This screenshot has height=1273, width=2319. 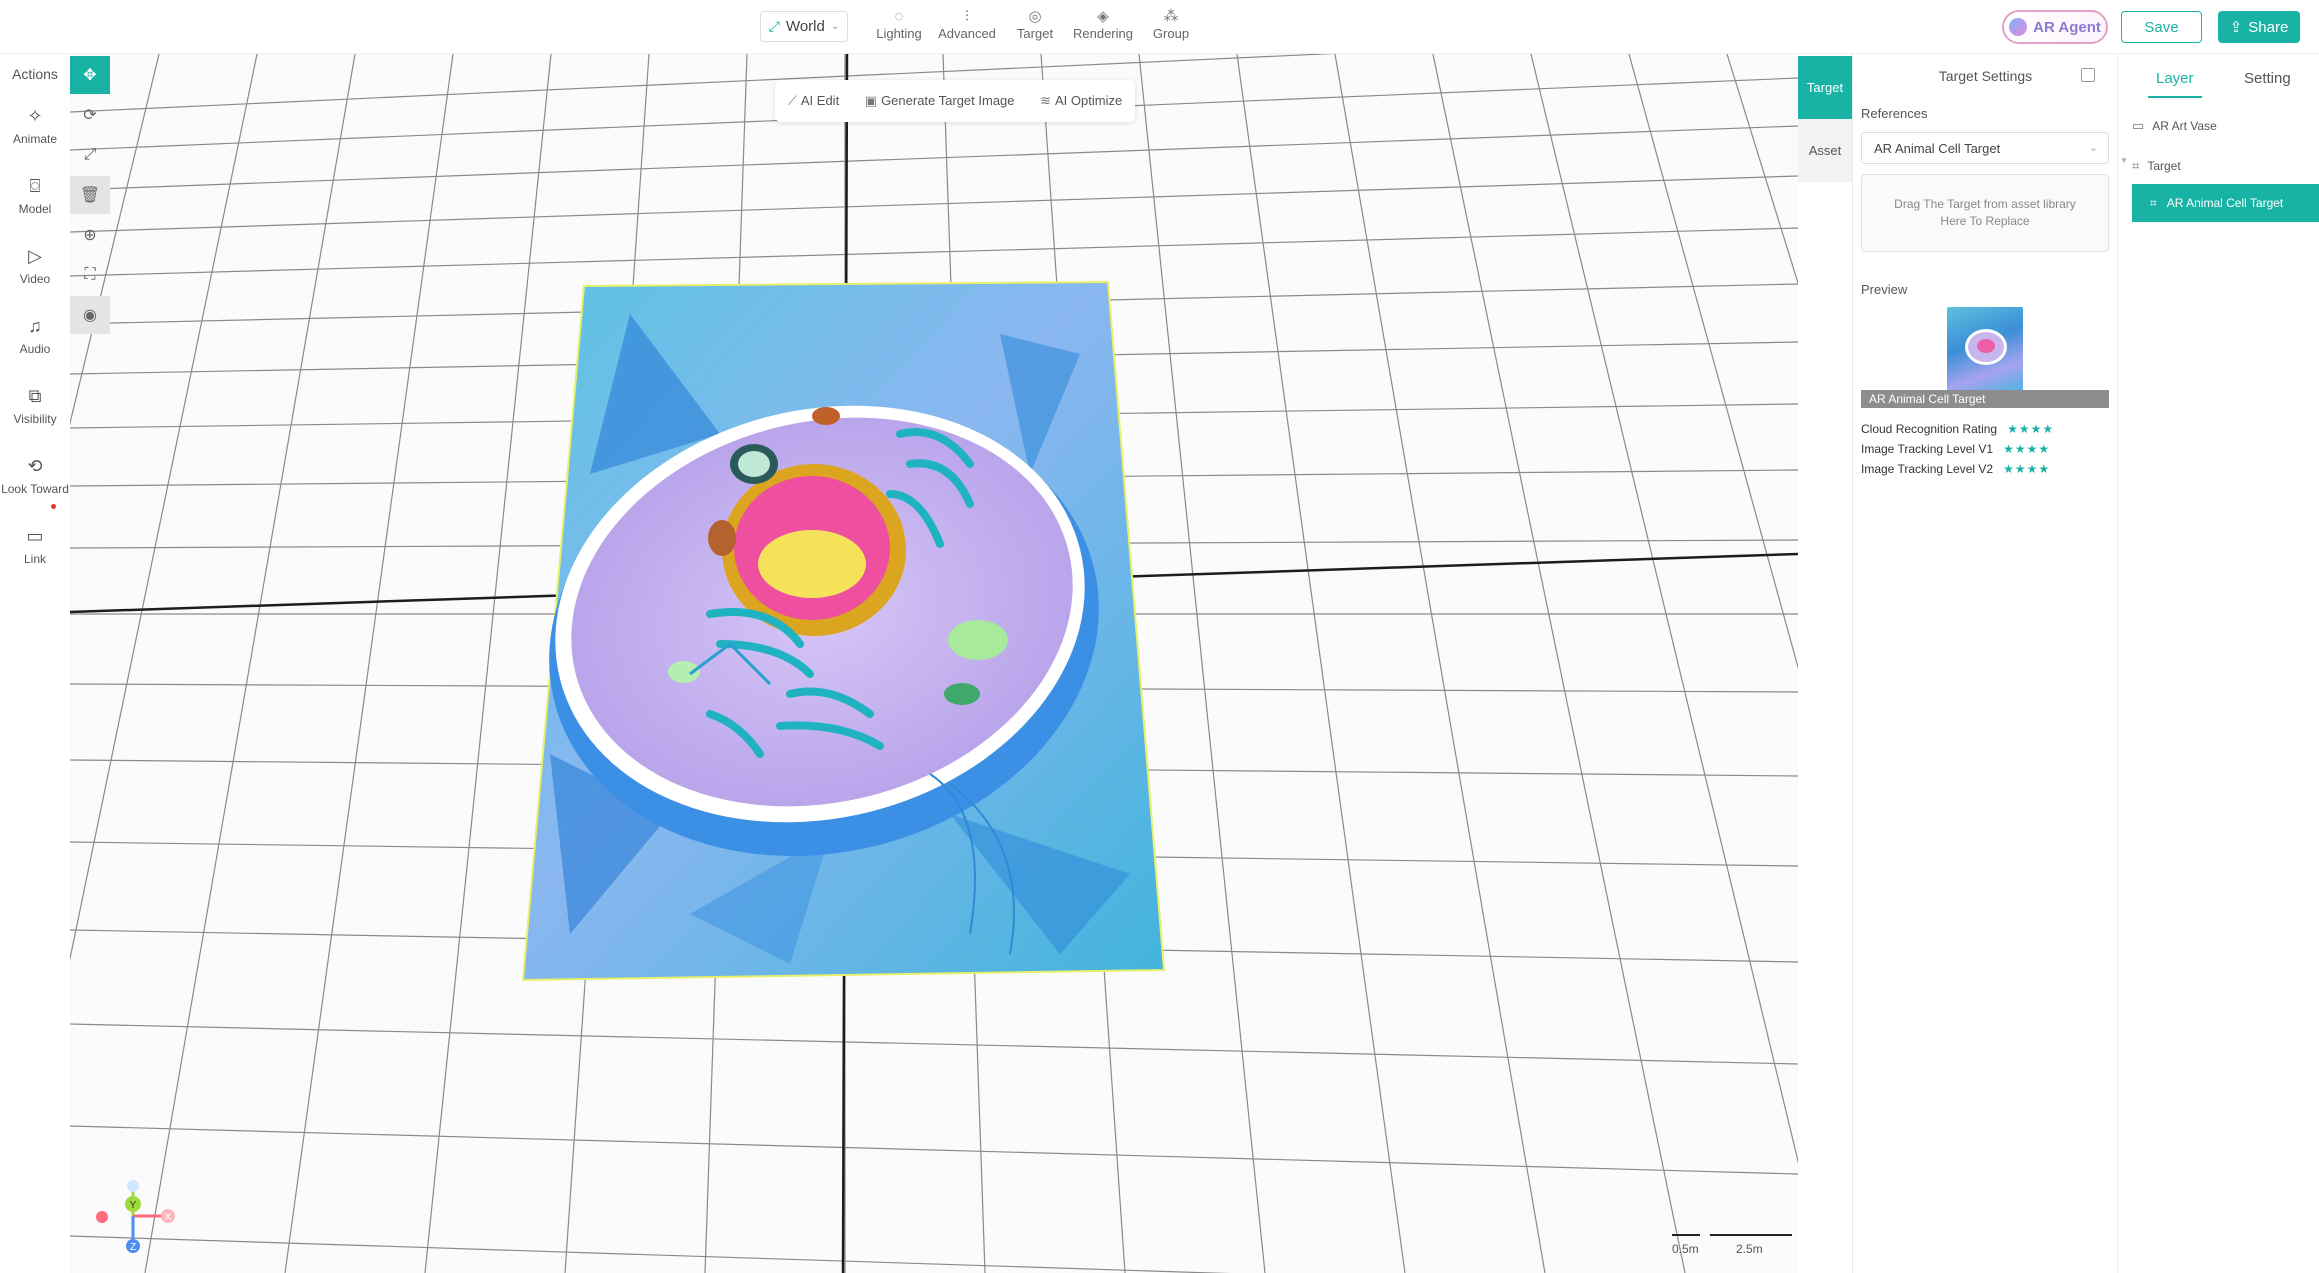 I want to click on target-preview-image, so click(x=1985, y=352).